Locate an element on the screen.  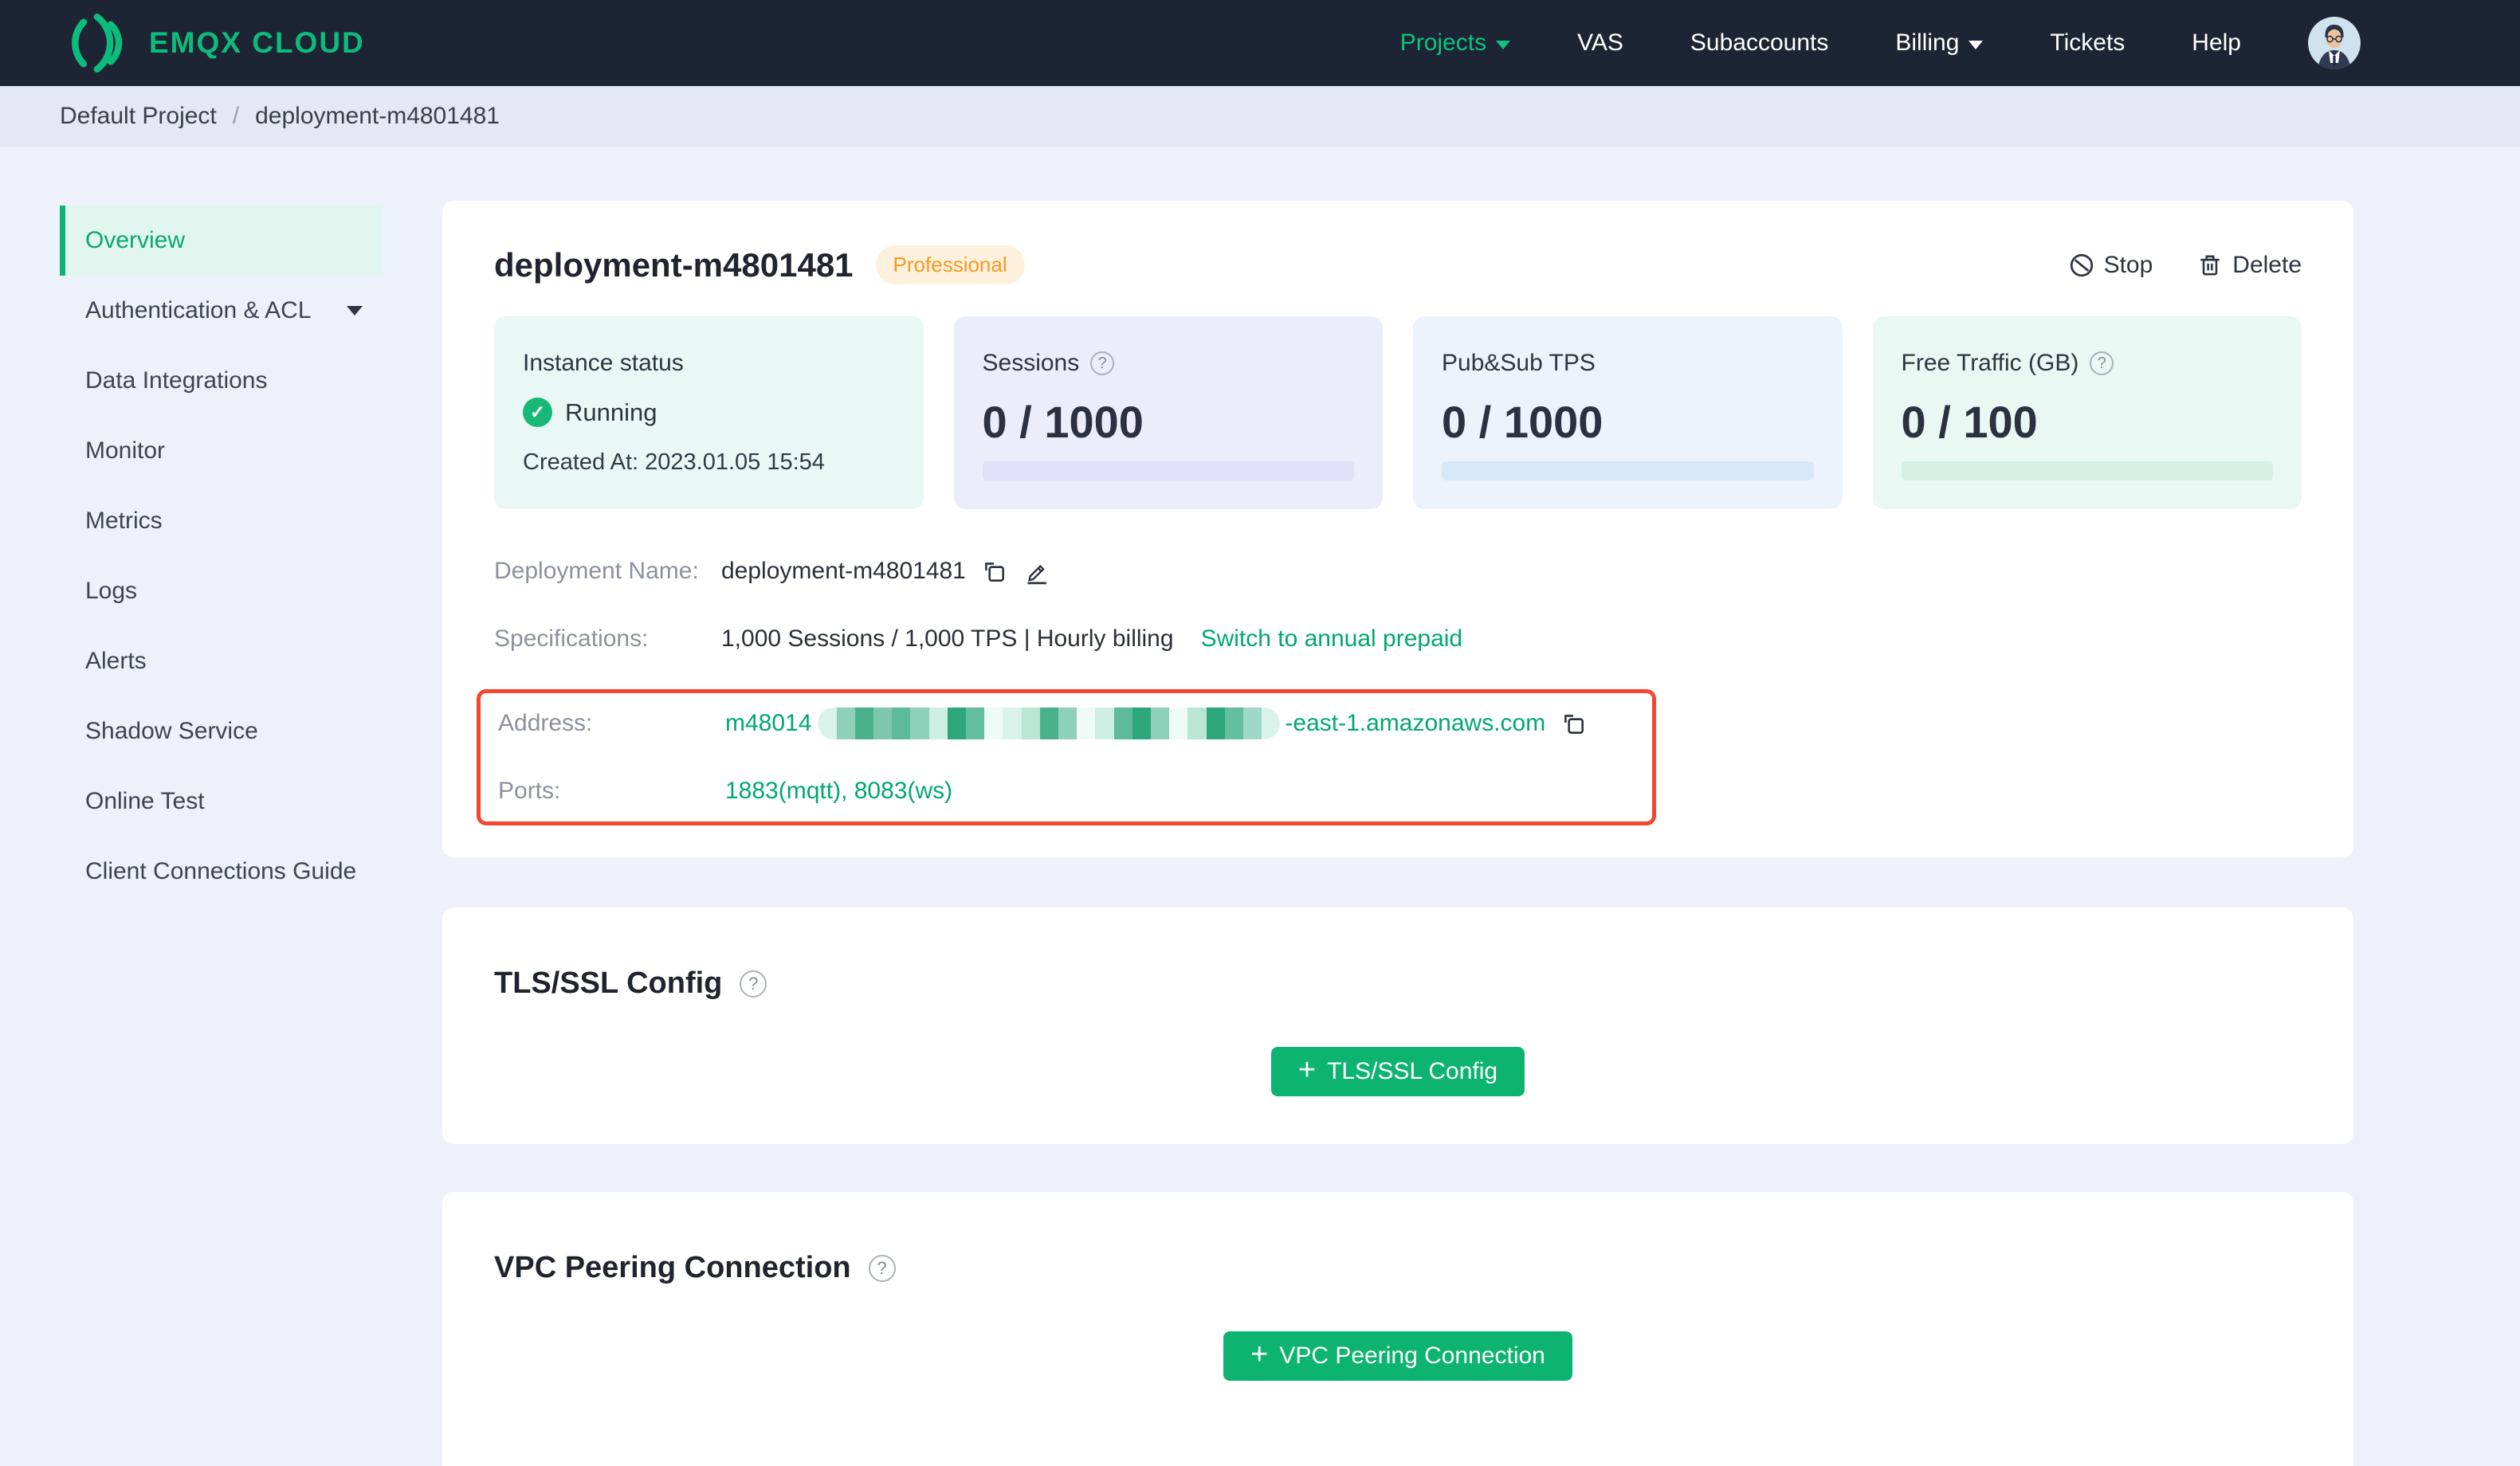
tls-ssl-title: TLS/SSL Config is located at coordinates (608, 983).